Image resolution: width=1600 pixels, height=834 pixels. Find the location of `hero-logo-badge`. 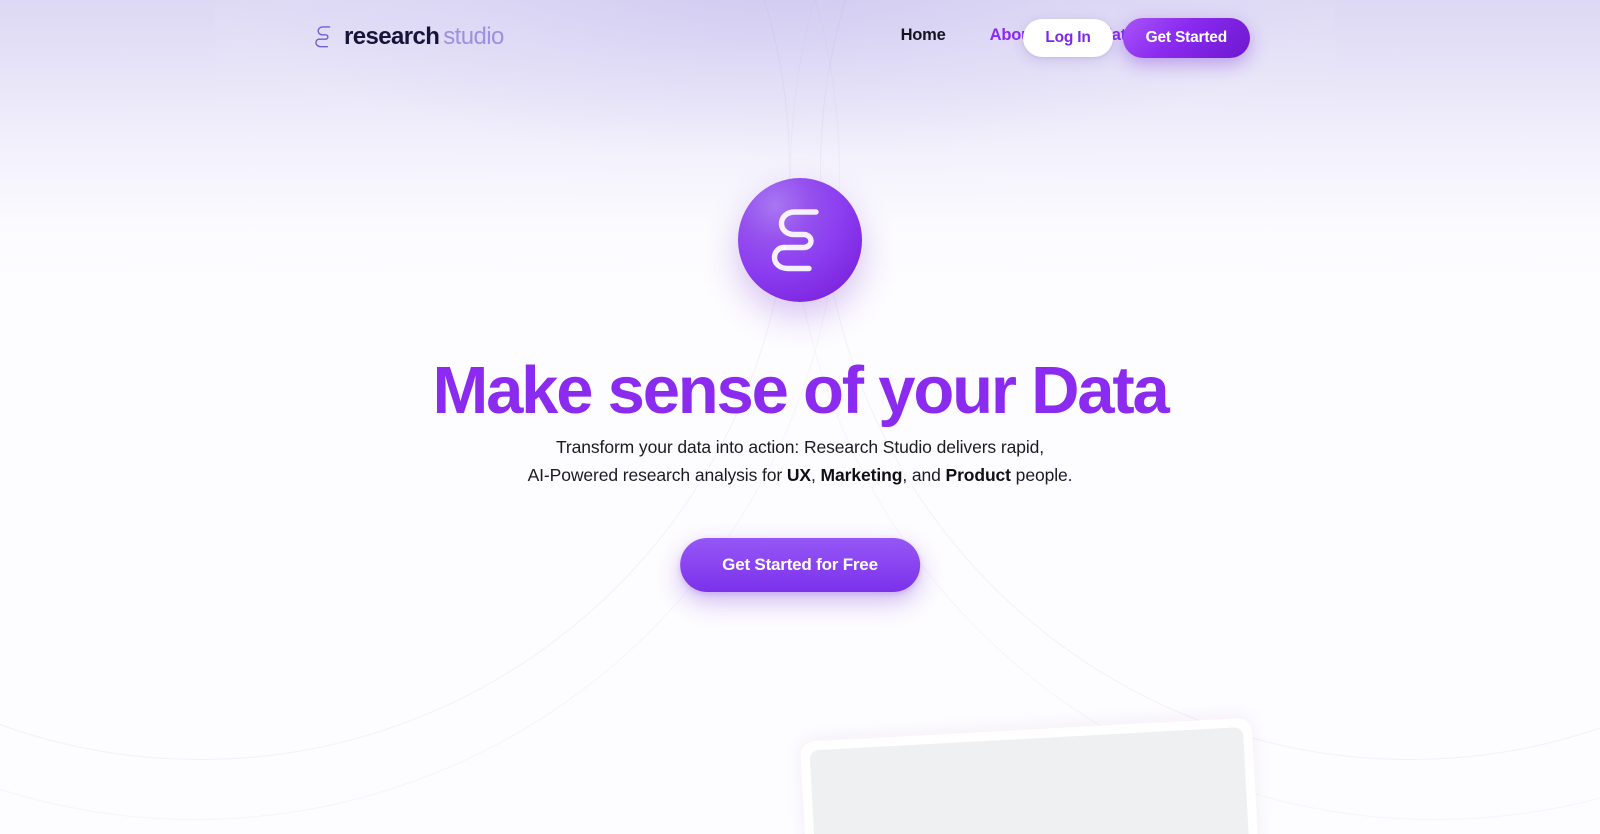

hero-logo-badge is located at coordinates (800, 240).